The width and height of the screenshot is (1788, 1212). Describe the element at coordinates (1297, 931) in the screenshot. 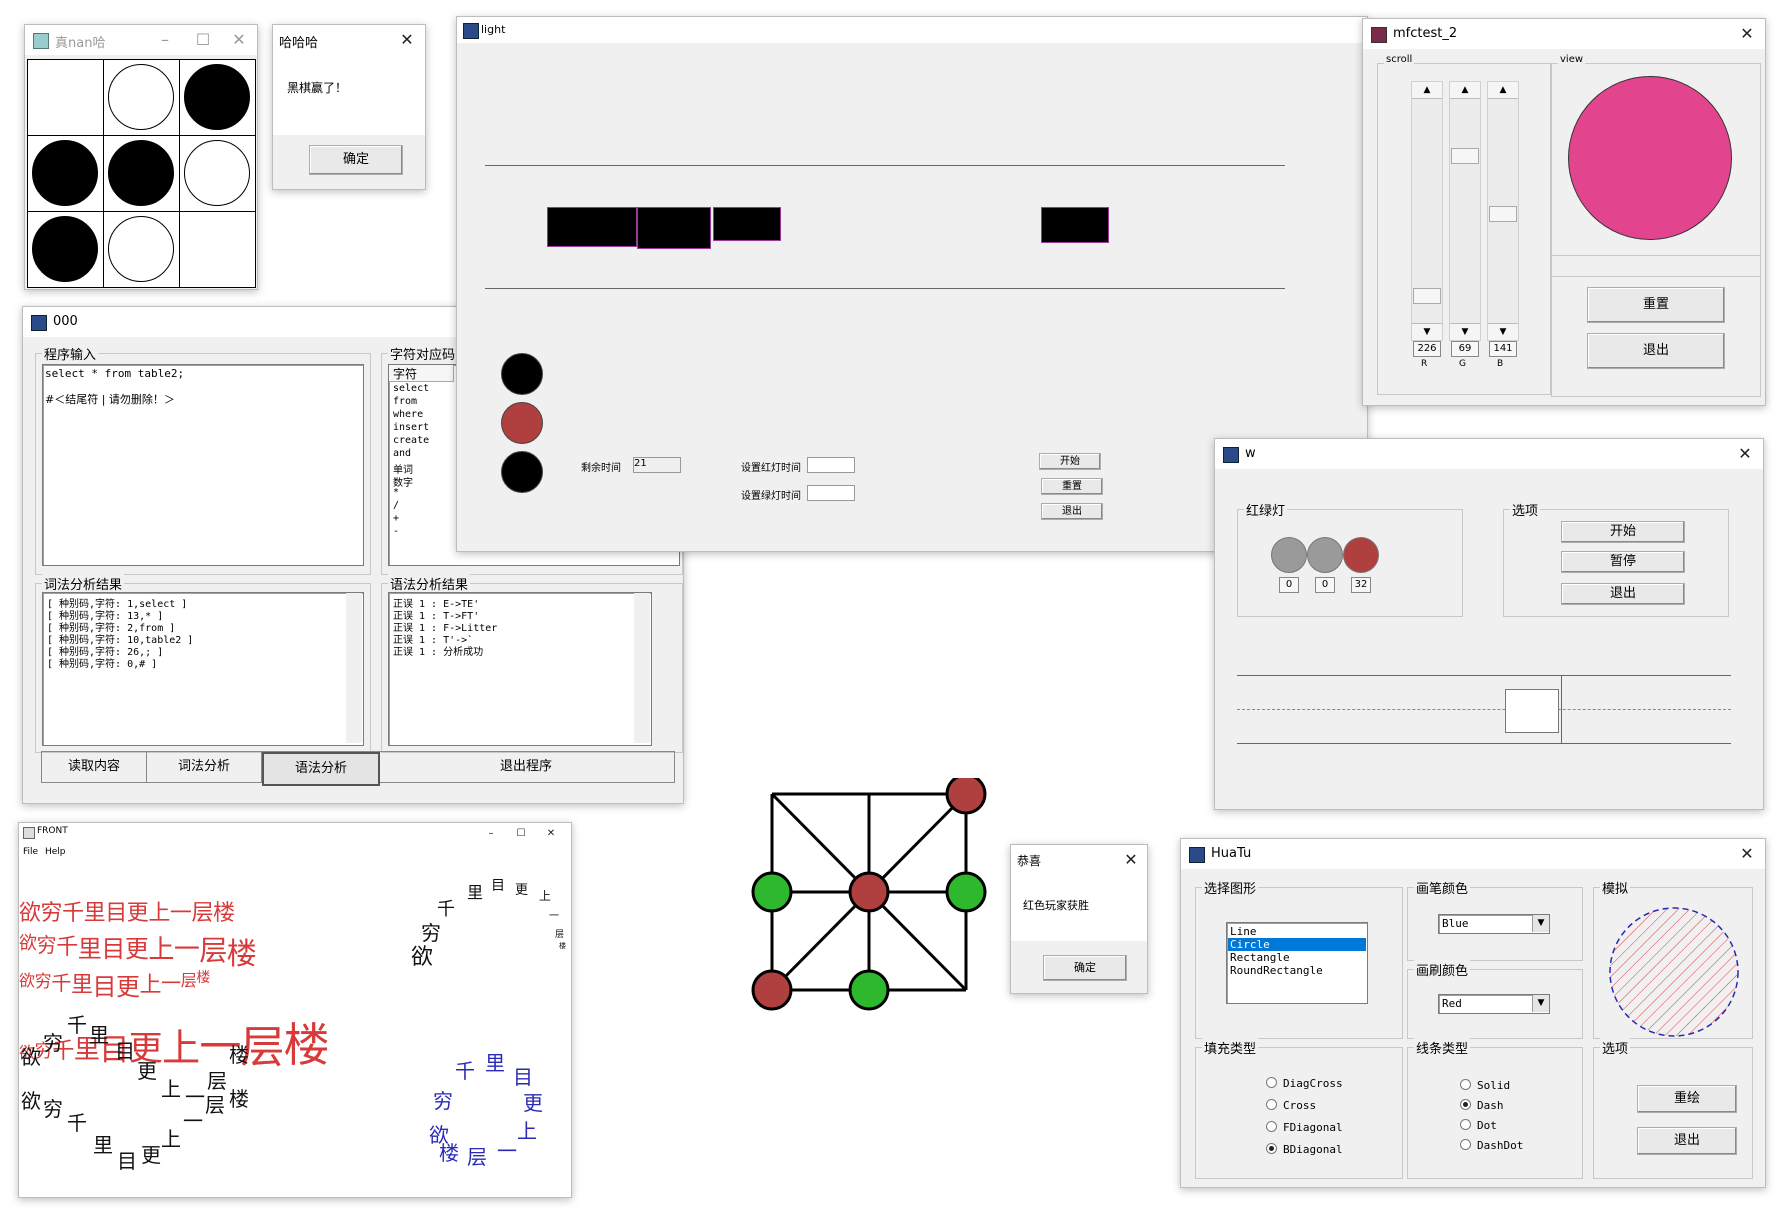

I see `shape-list-item: Line` at that location.